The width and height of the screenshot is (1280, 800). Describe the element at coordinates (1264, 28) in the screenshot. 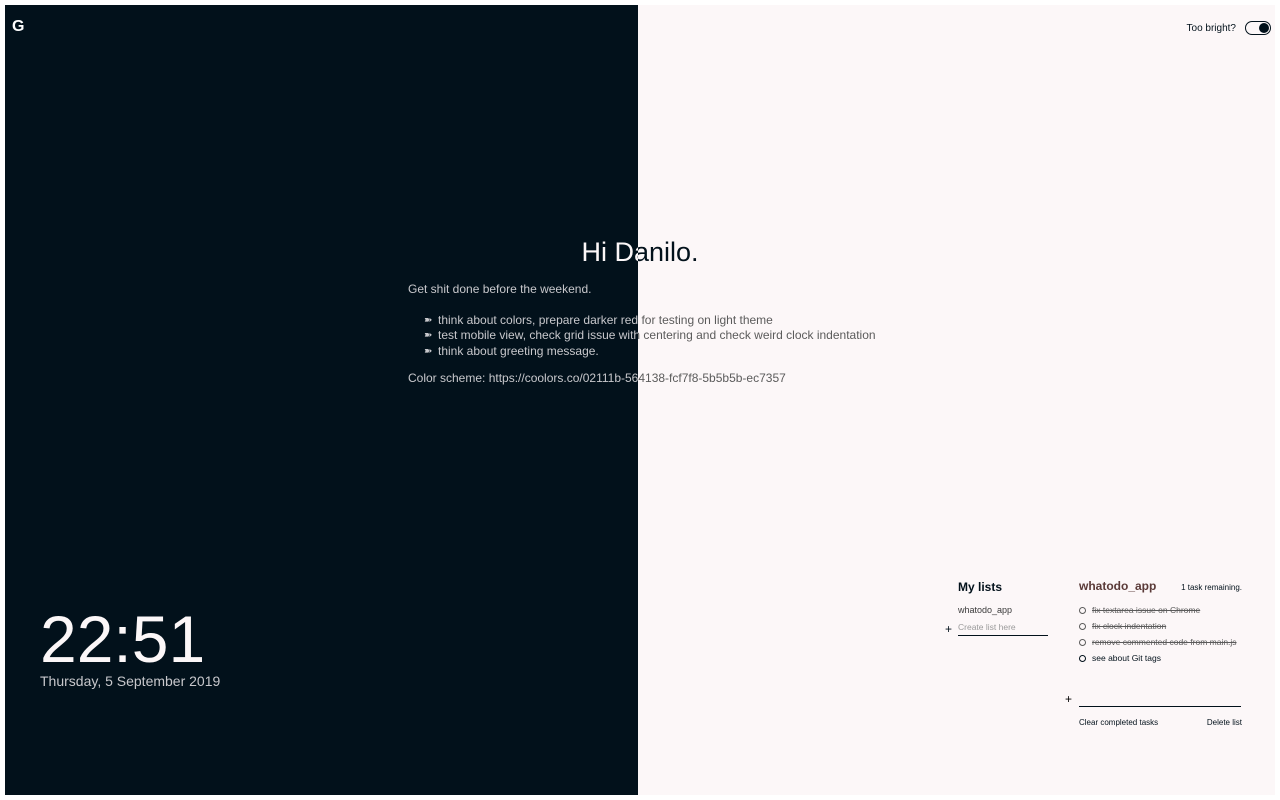

I see `toggle-knob-icon` at that location.